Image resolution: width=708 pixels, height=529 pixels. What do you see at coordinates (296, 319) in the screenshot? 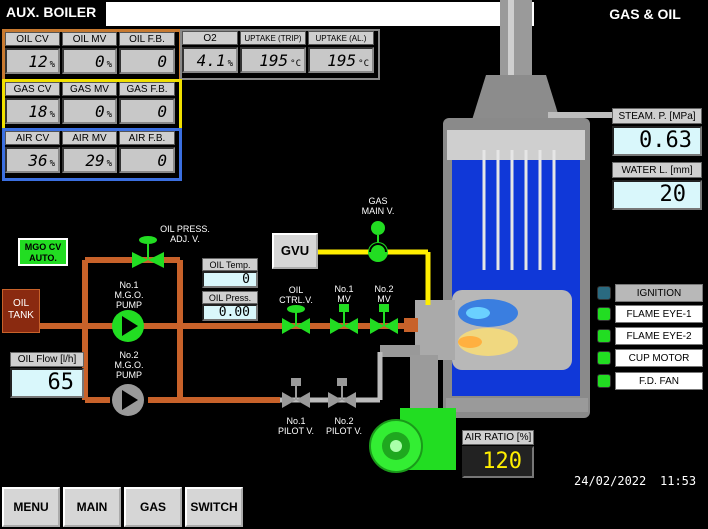
I see `oil-ctrl-valve` at bounding box center [296, 319].